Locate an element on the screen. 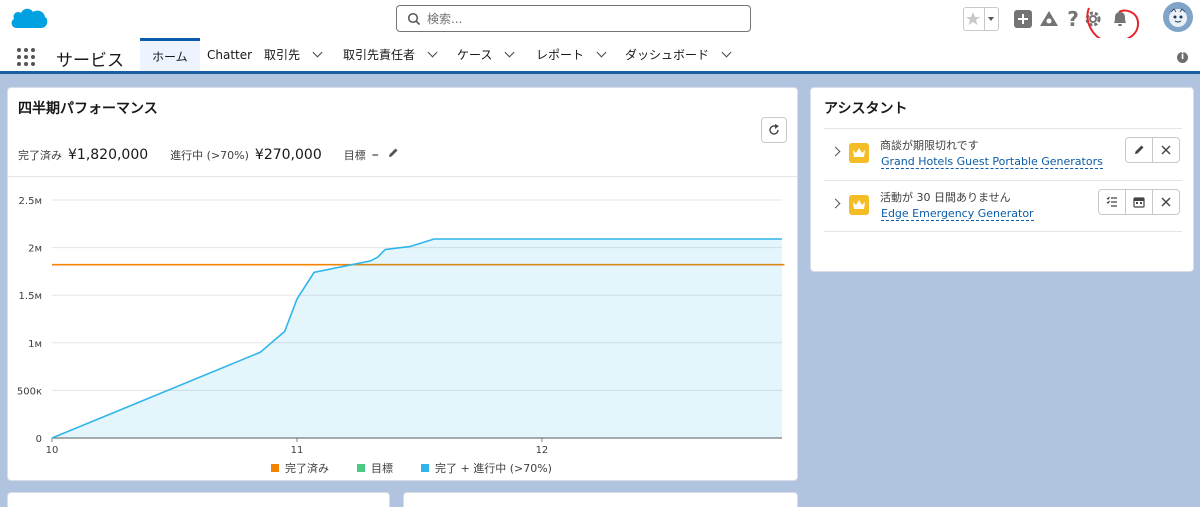 This screenshot has height=507, width=1200. tab-cases: ケース is located at coordinates (486, 54).